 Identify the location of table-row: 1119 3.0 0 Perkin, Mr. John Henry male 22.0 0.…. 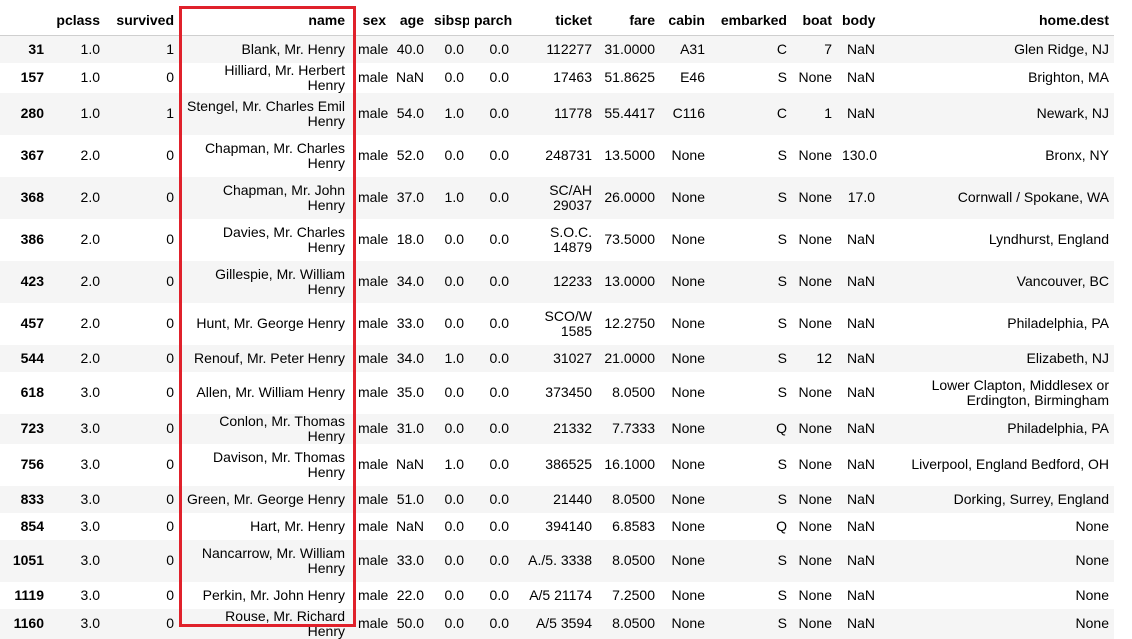
(557, 595).